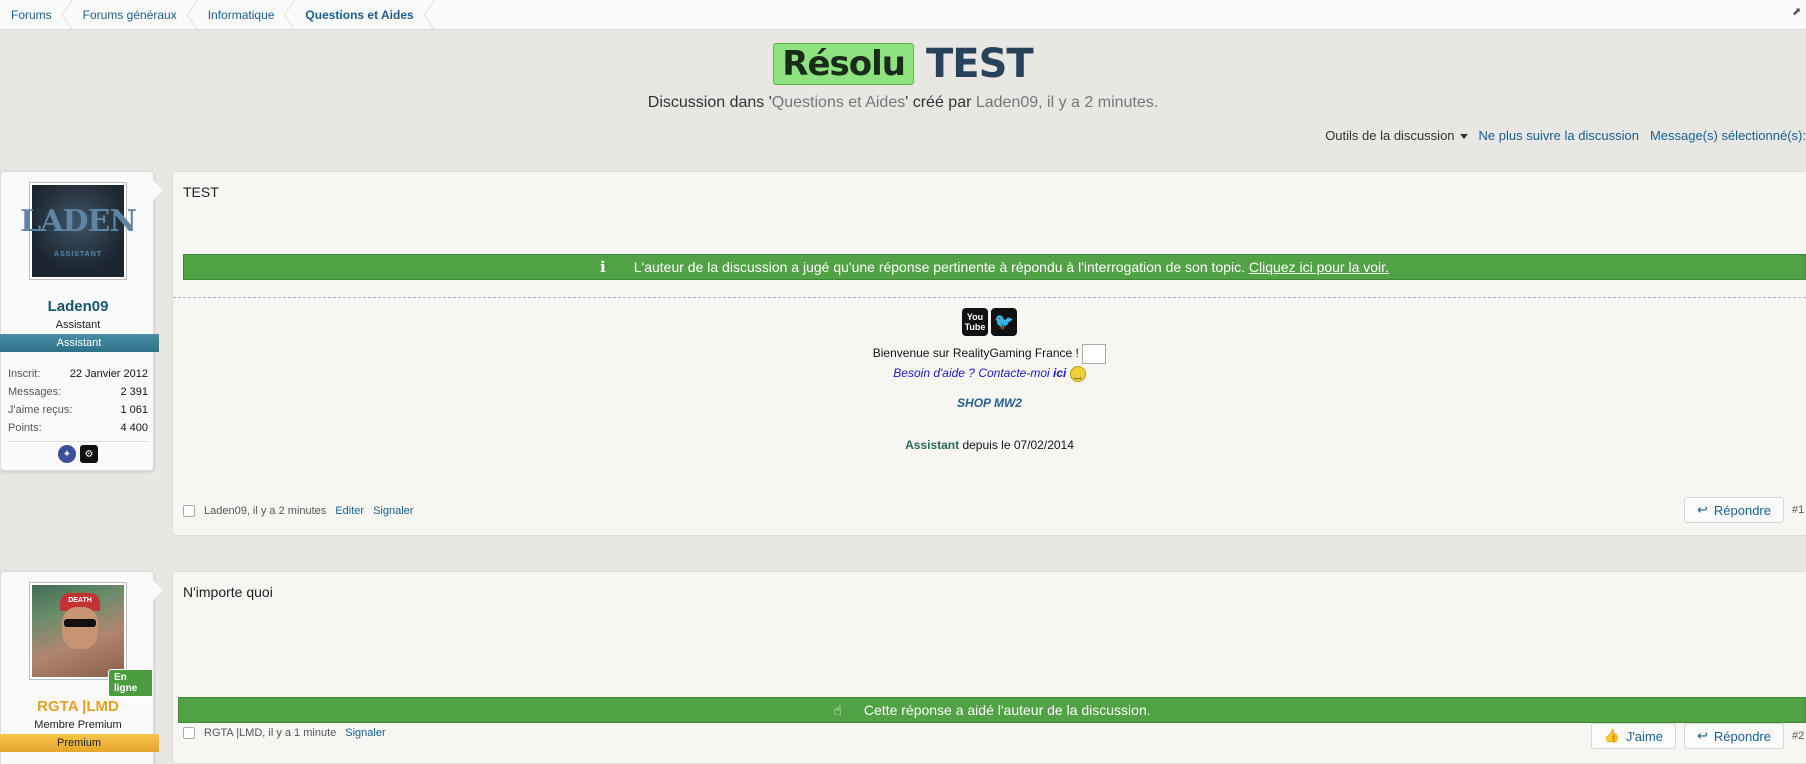  Describe the element at coordinates (1007, 102) in the screenshot. I see `author-link: Laden09` at that location.